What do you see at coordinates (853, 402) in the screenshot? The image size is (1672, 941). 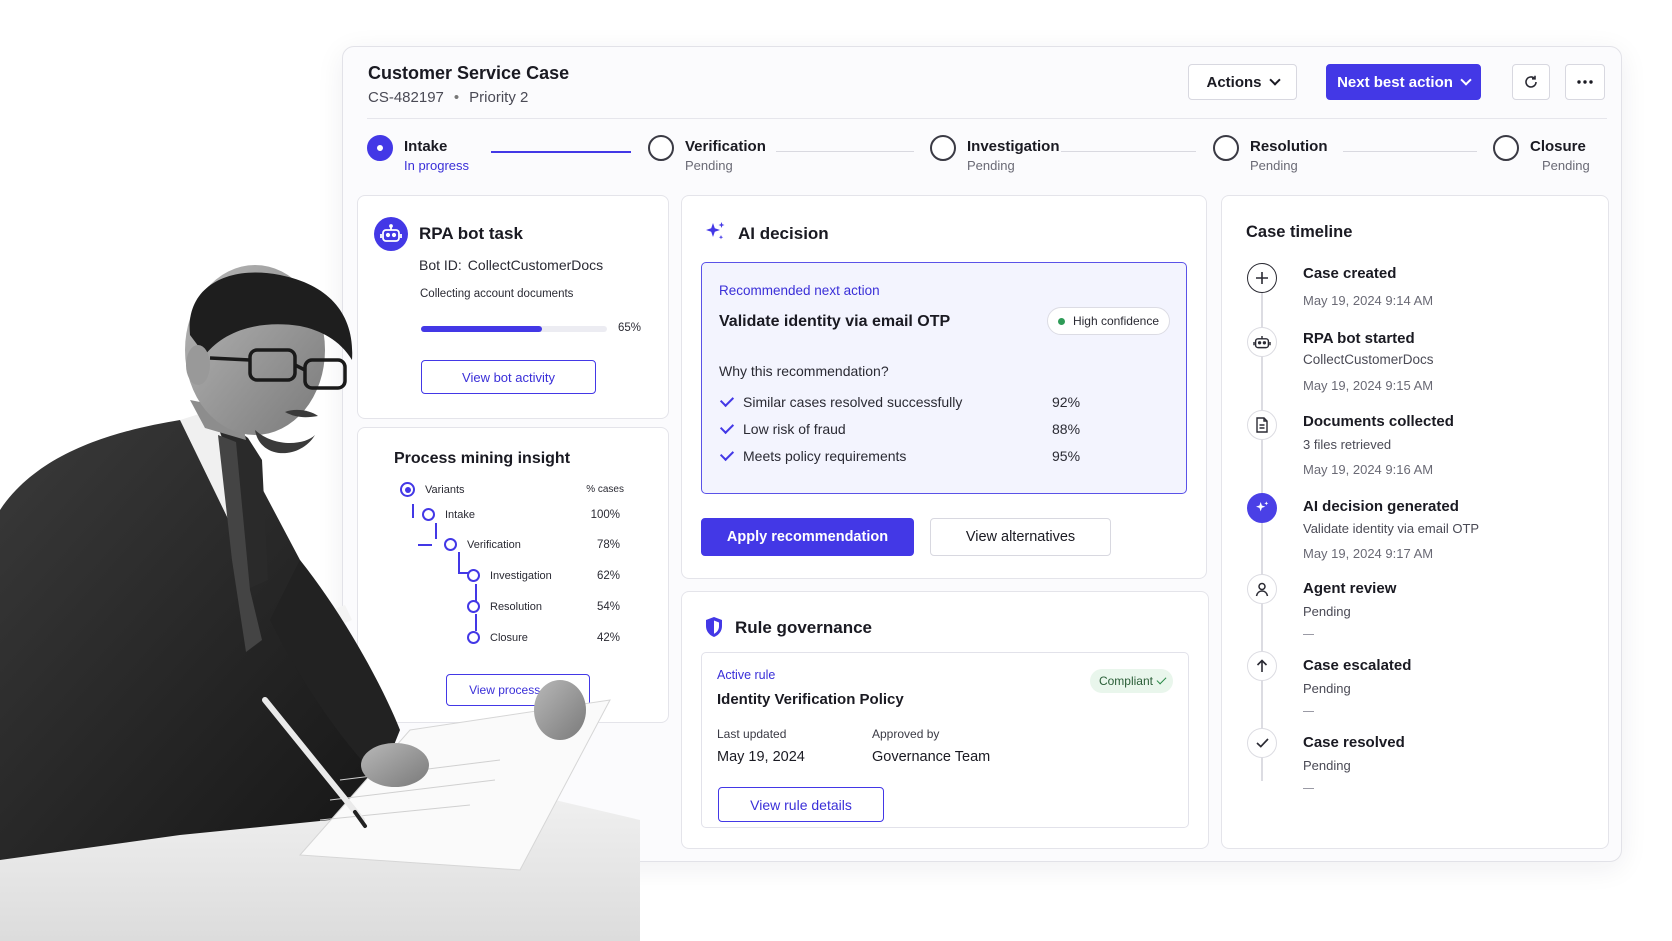 I see `reason-text: Similar cases resolved successfully` at bounding box center [853, 402].